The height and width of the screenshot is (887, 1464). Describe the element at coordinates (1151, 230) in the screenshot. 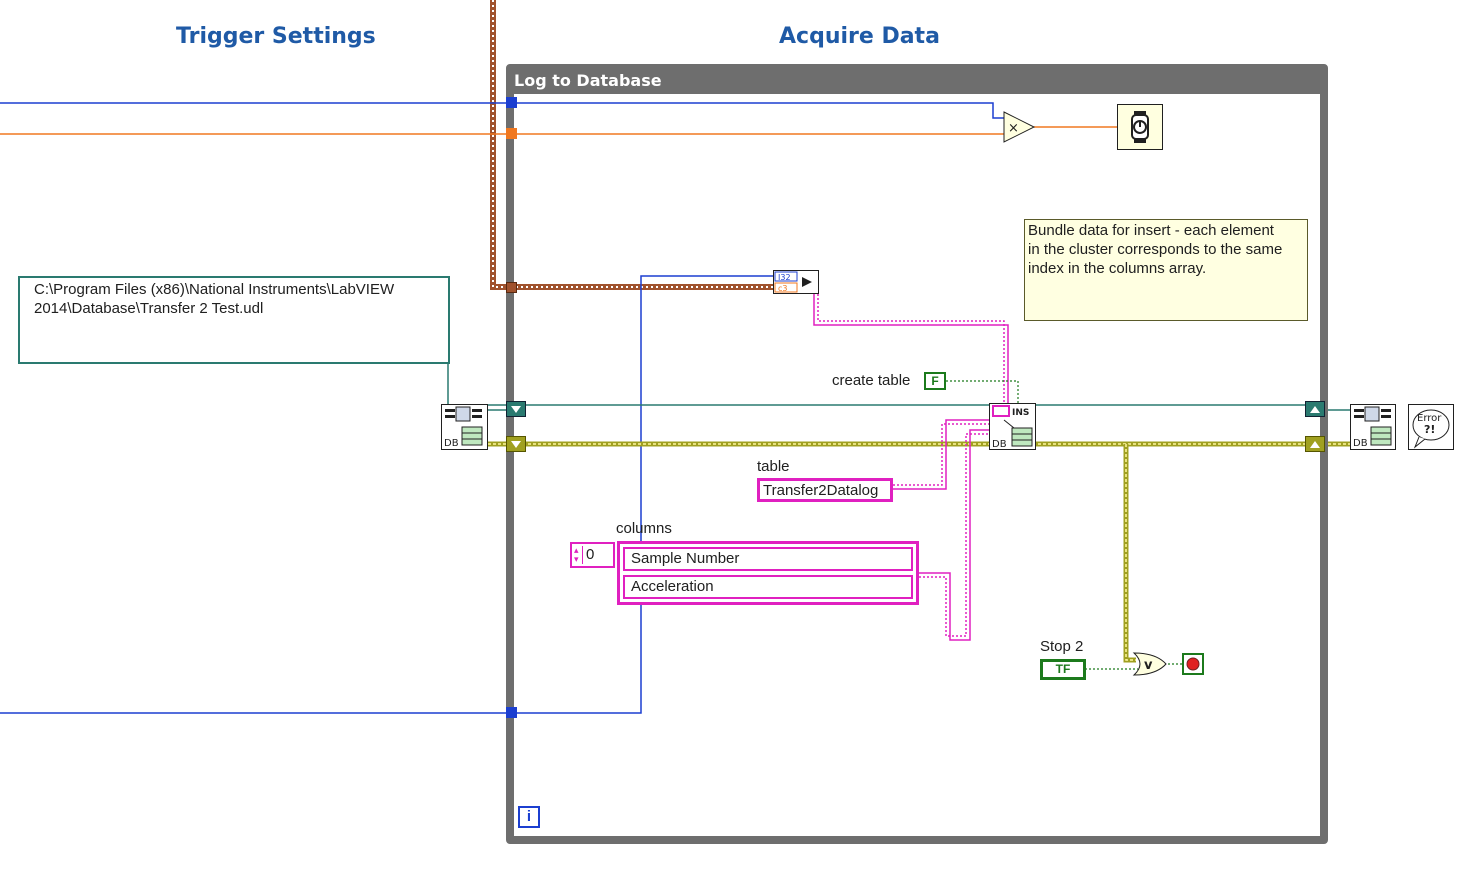

I see `comment-line-1: Bundle data for insert - each element` at that location.